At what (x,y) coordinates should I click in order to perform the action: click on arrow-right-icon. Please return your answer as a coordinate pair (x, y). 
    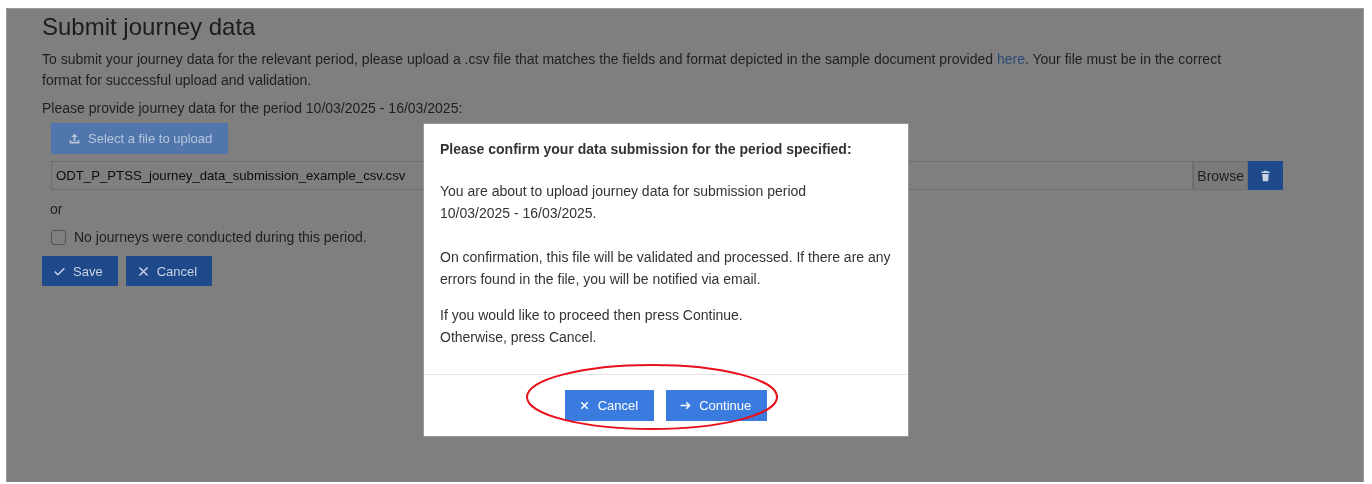
    Looking at the image, I should click on (686, 405).